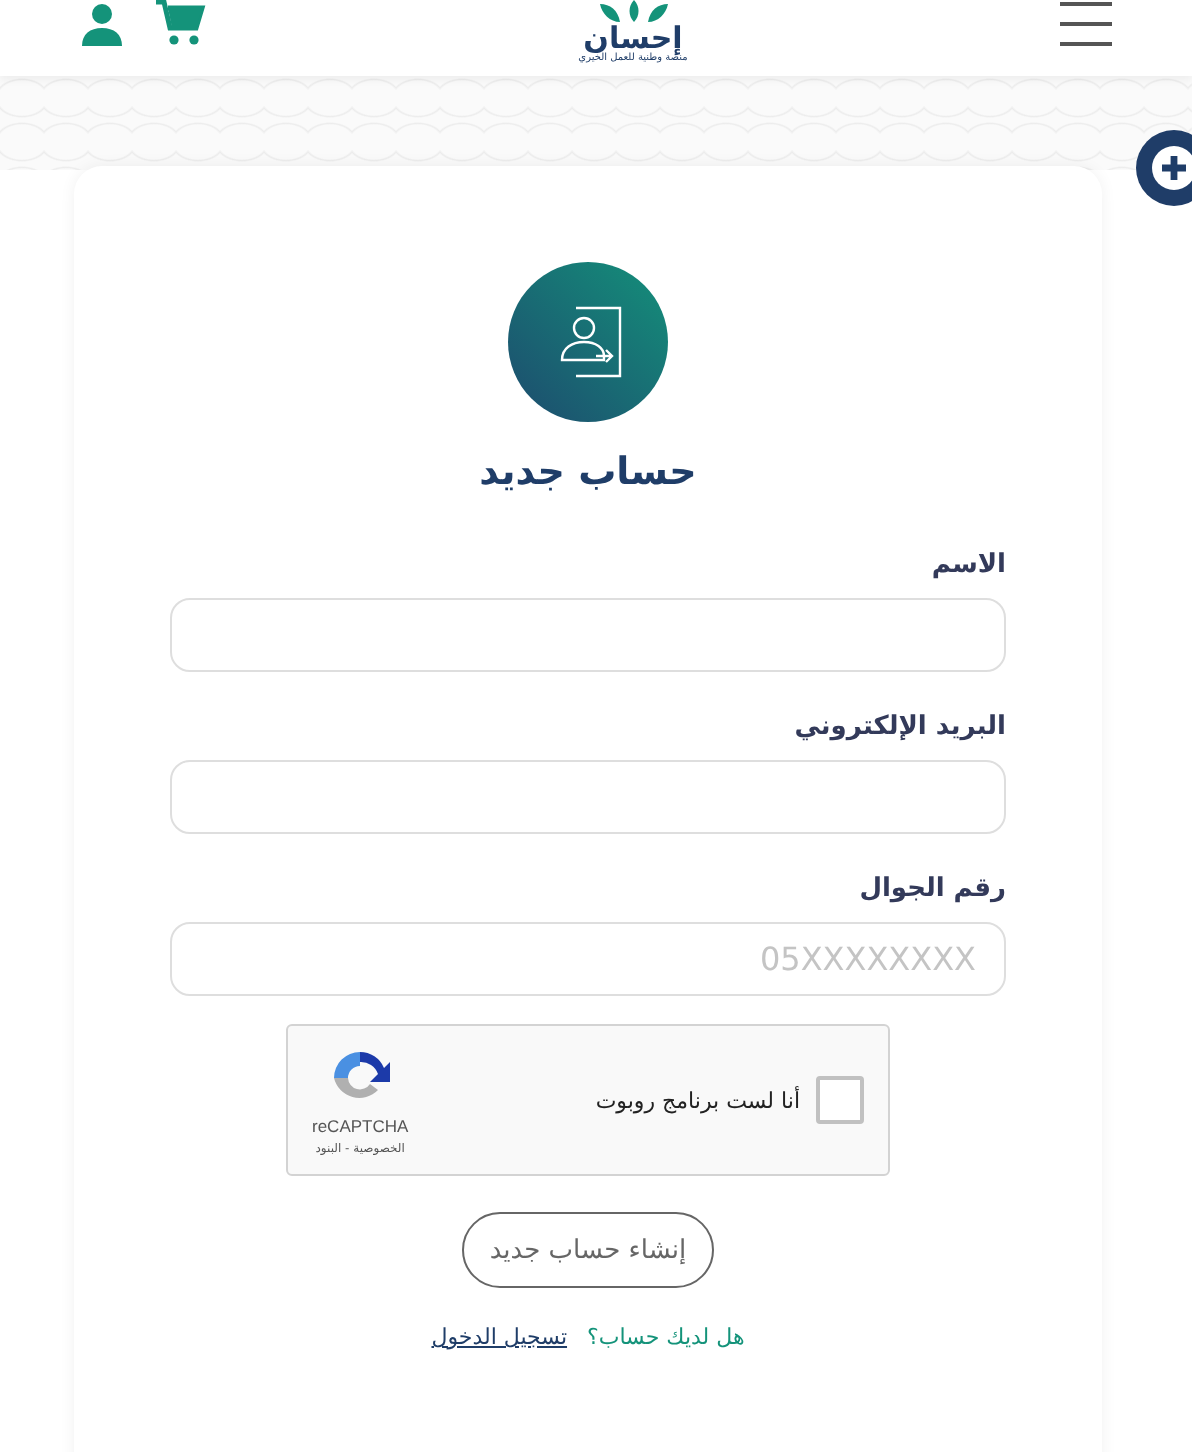 The height and width of the screenshot is (1452, 1192). Describe the element at coordinates (900, 727) in the screenshot. I see `field-label: البريد الإلكتروني` at that location.